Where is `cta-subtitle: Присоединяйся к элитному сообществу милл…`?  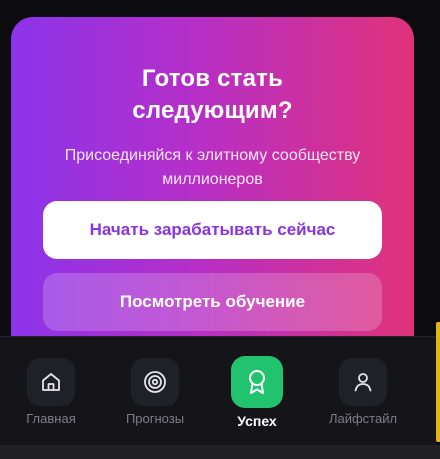 cta-subtitle: Присоединяйся к элитному сообществу милл… is located at coordinates (212, 168).